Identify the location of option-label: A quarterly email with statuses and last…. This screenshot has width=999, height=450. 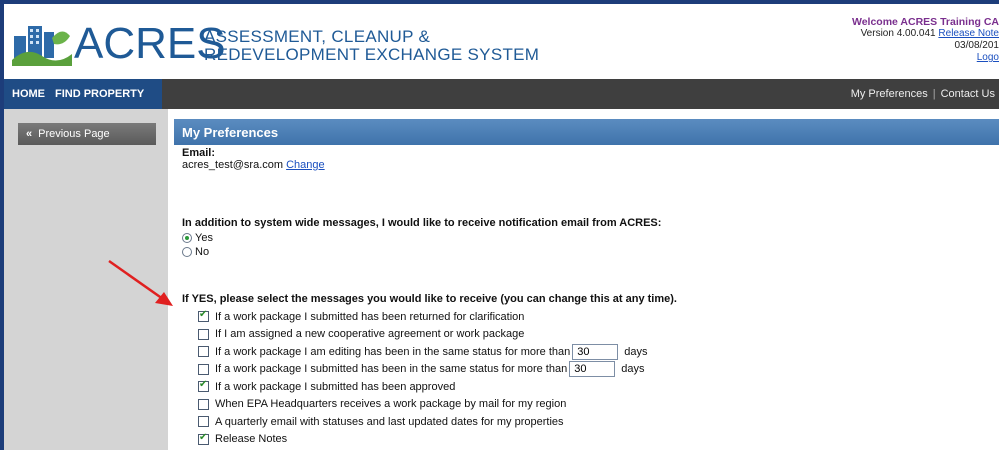
(389, 421).